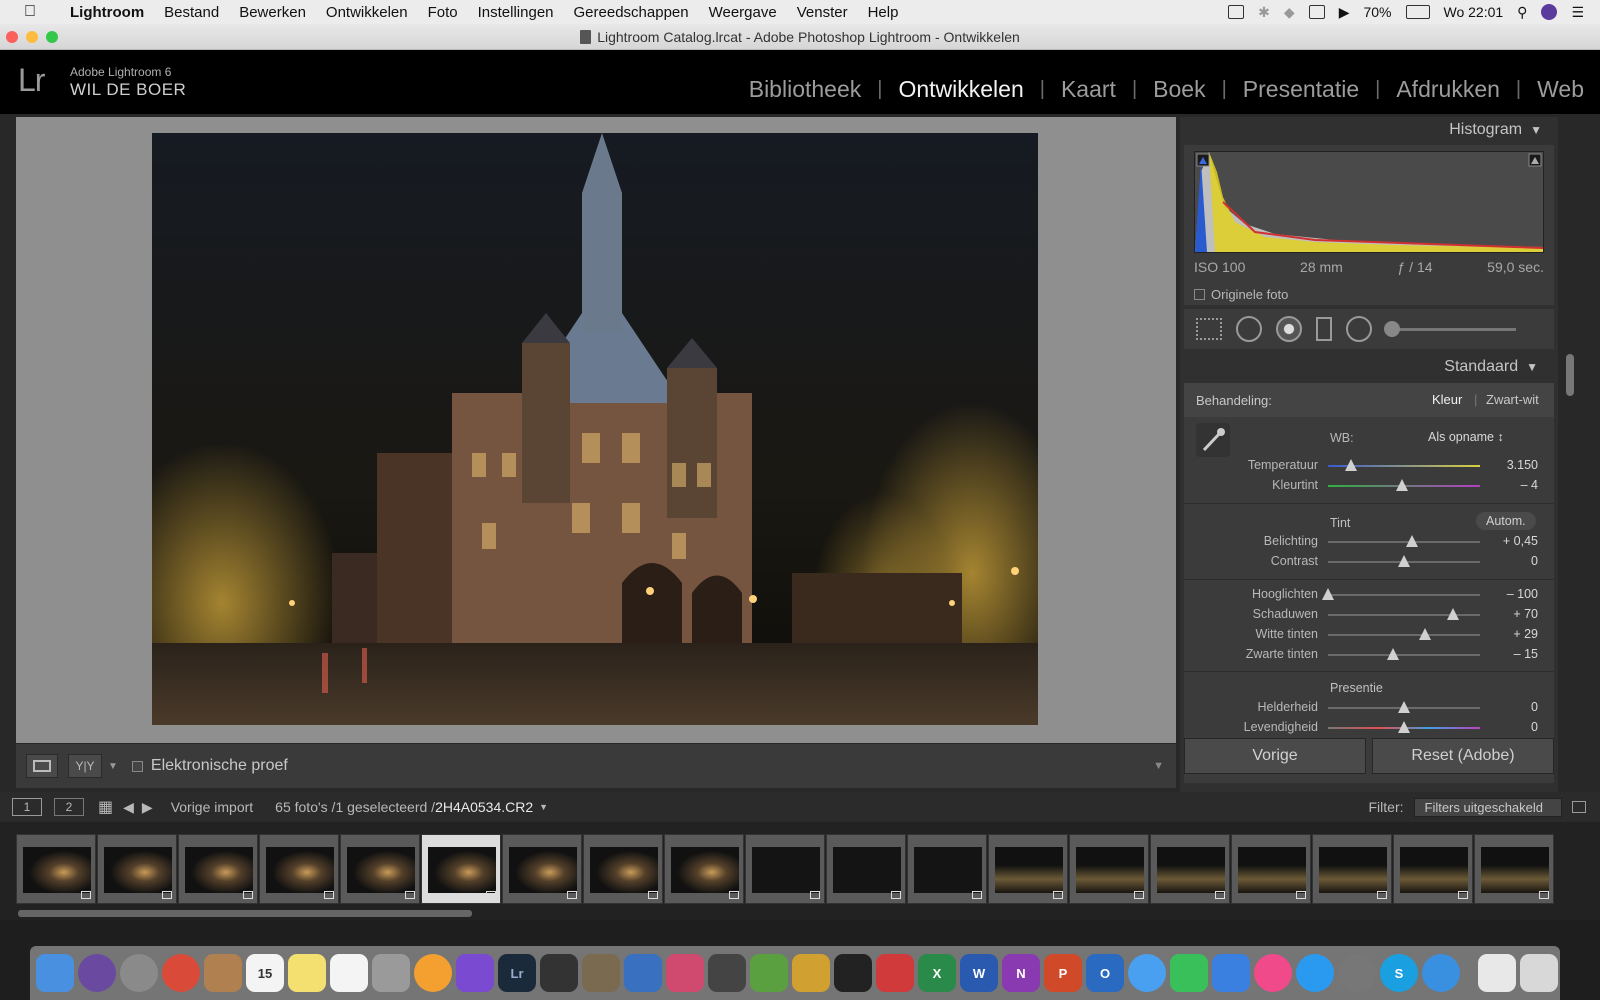 The height and width of the screenshot is (1000, 1600). Describe the element at coordinates (1579, 807) in the screenshot. I see `filter-lock-icon` at that location.